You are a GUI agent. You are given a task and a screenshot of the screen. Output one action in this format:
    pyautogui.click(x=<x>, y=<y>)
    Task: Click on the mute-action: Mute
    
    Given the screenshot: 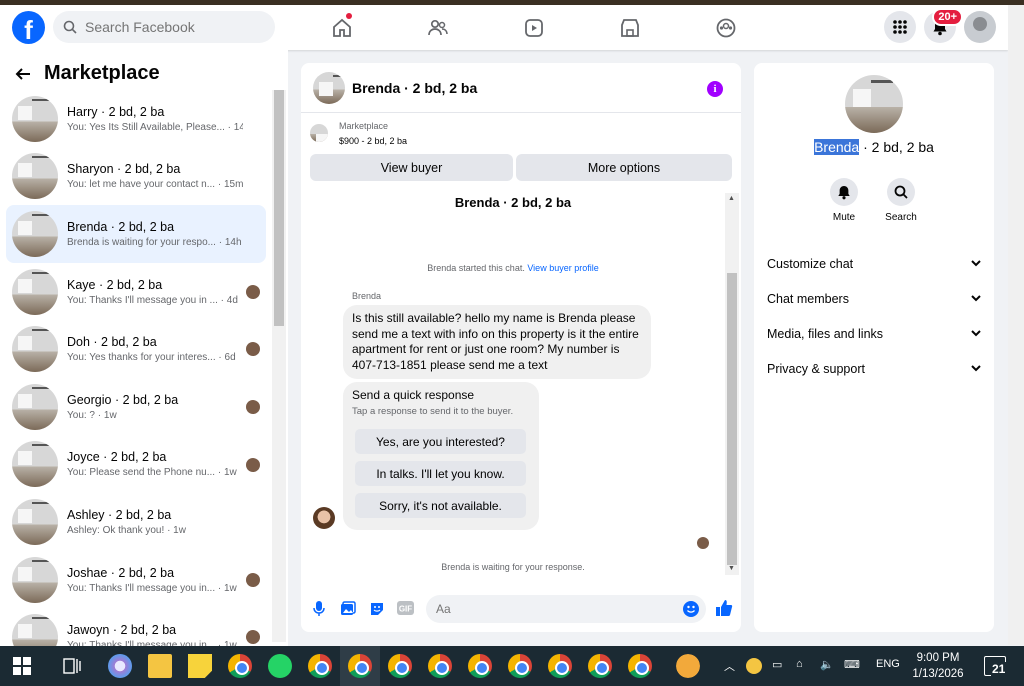 What is the action you would take?
    pyautogui.click(x=844, y=200)
    